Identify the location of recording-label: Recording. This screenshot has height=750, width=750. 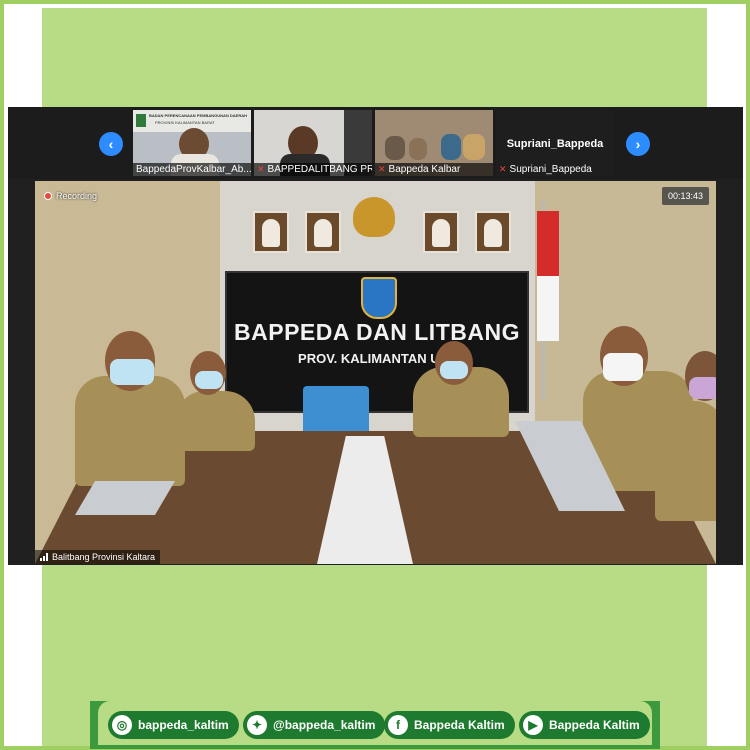
(77, 196).